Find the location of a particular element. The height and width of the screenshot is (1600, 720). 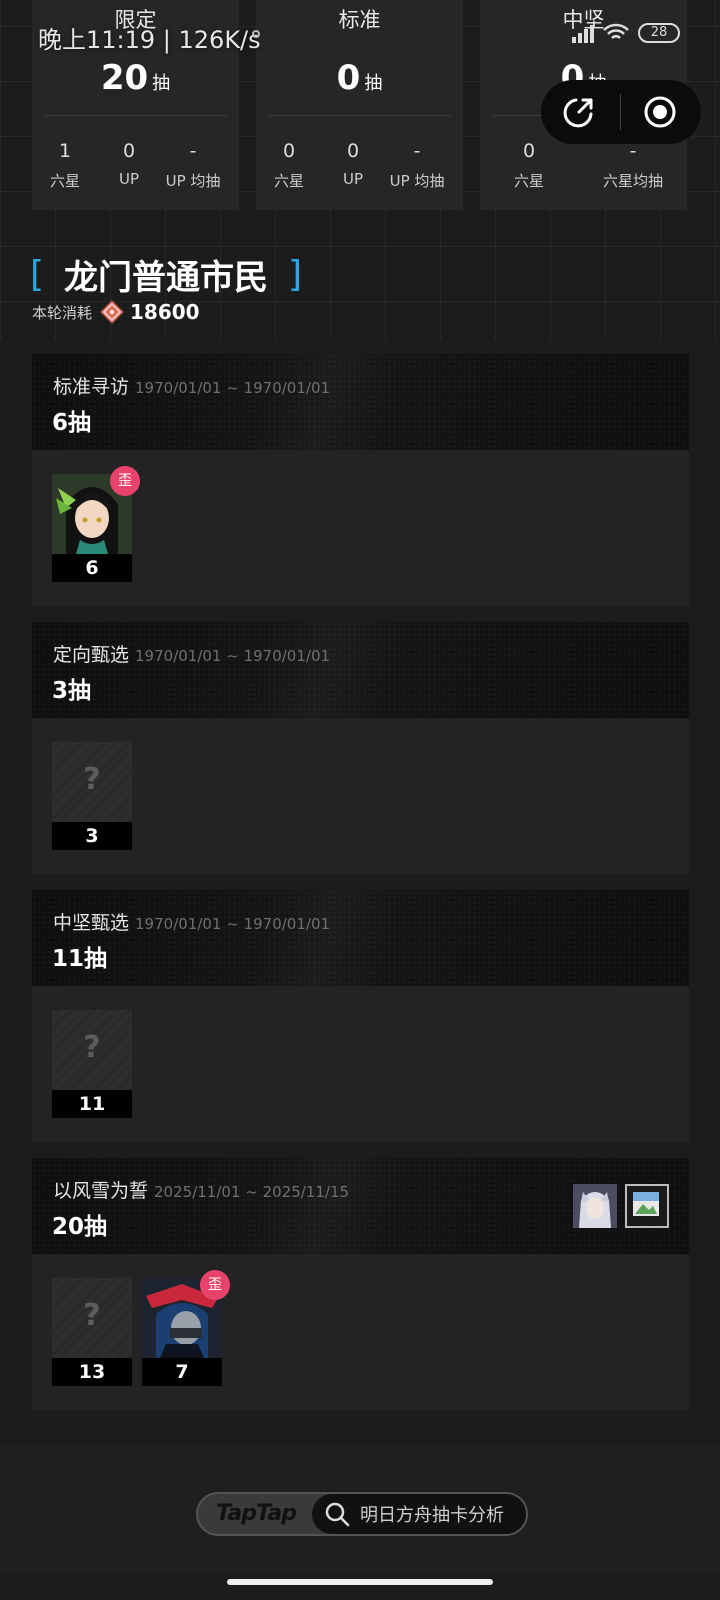

pool-name: 定向甄选 is located at coordinates (91, 655).